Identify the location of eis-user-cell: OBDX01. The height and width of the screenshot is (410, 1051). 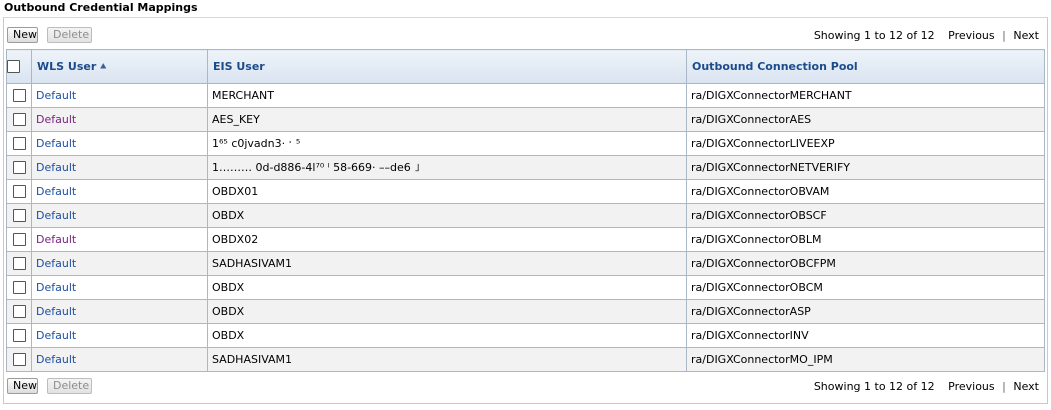
(447, 191).